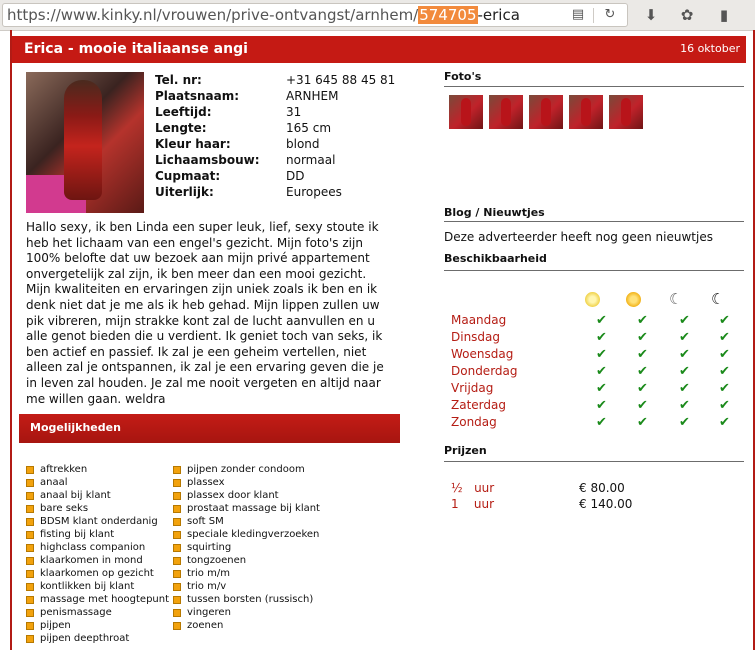 Image resolution: width=755 pixels, height=650 pixels. I want to click on mogelijkheid-item: klaarkomen in mond, so click(97, 560).